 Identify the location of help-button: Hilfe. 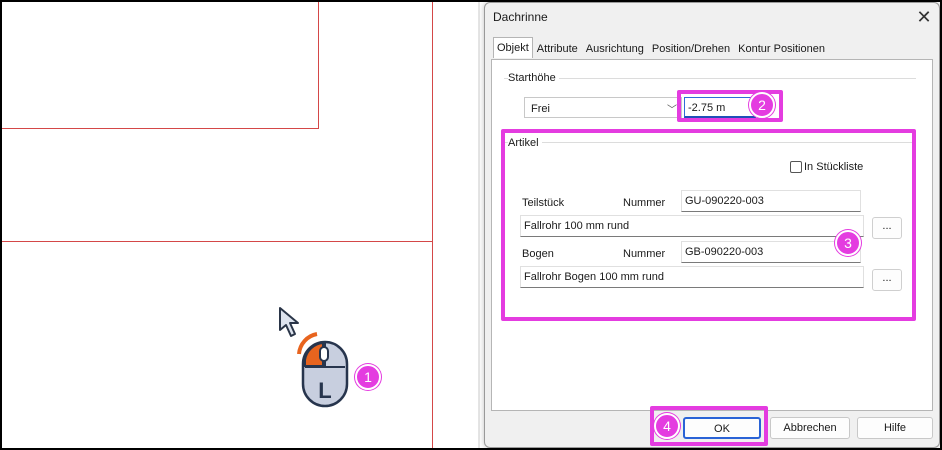
(895, 428).